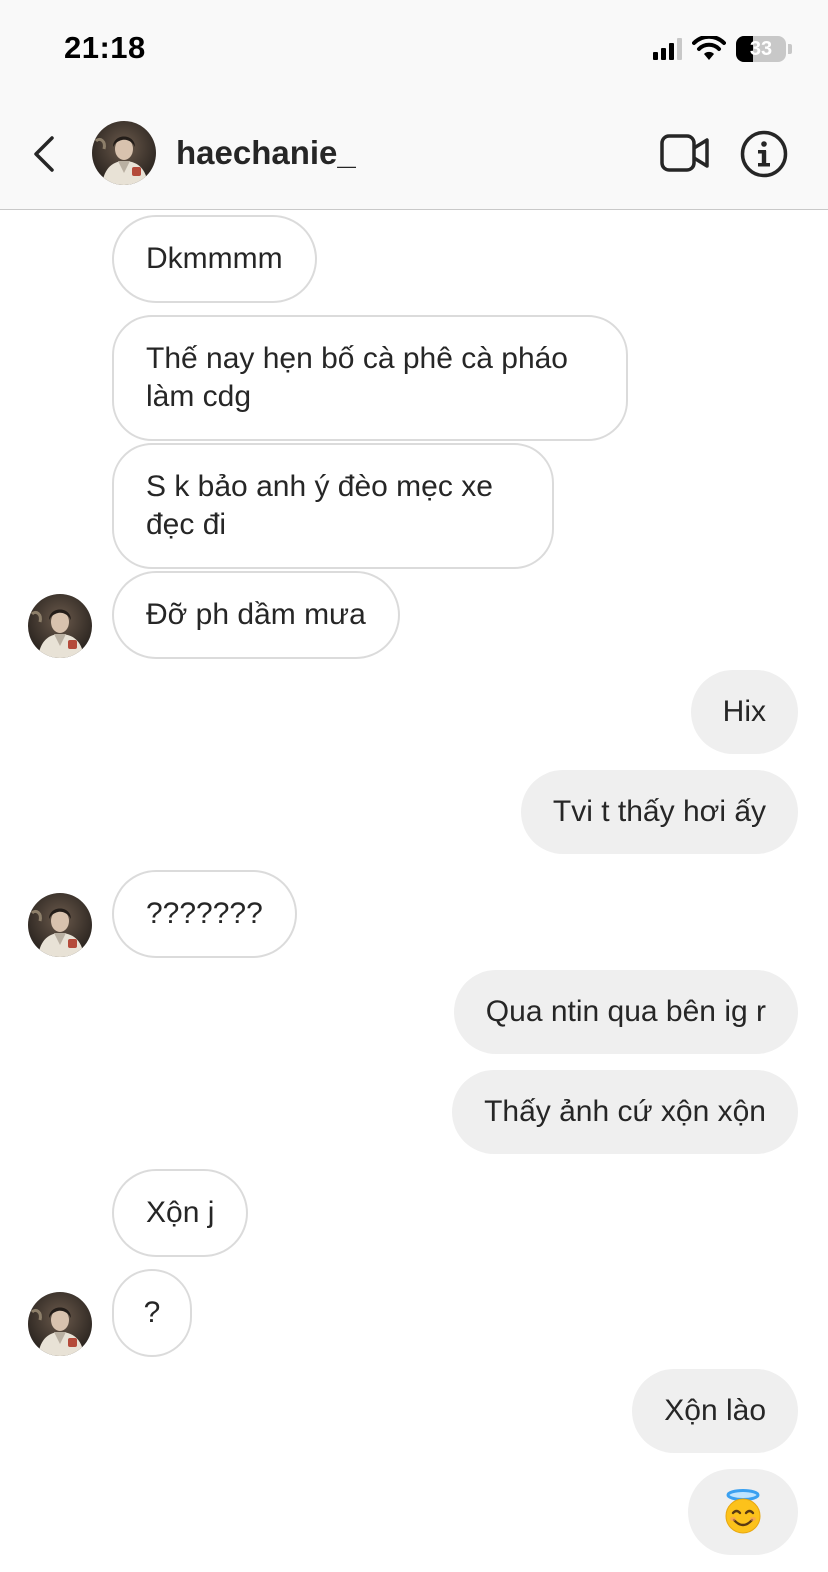 The width and height of the screenshot is (828, 1572). What do you see at coordinates (180, 1213) in the screenshot?
I see `message-bubble-incoming: Xộn j` at bounding box center [180, 1213].